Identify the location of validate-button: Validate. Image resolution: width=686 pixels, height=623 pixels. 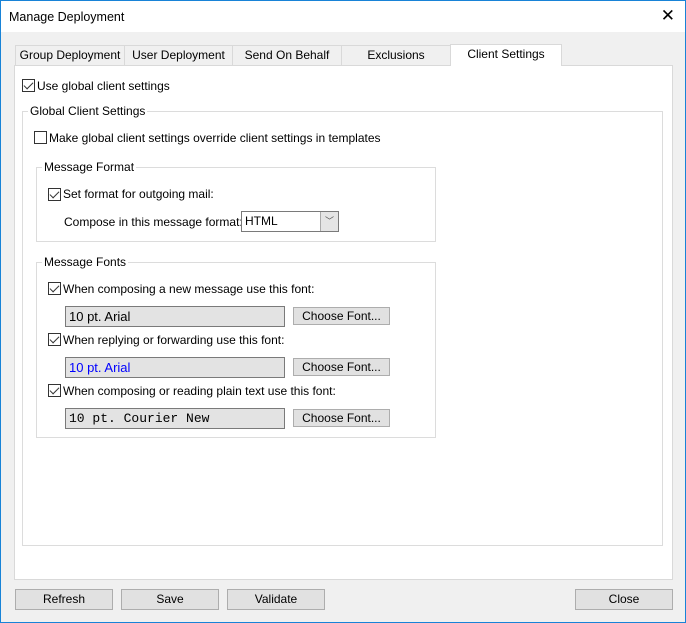
(276, 599).